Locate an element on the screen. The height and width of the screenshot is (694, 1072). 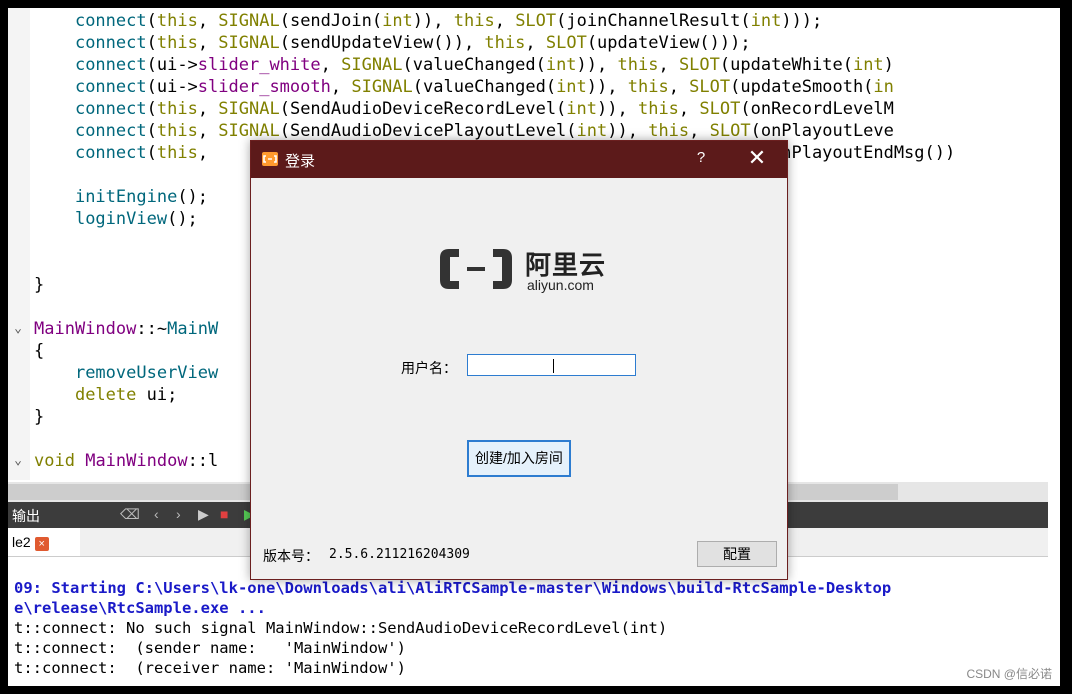
code-token: (SendAudioDeviceRecordLevel( is located at coordinates (423, 109).